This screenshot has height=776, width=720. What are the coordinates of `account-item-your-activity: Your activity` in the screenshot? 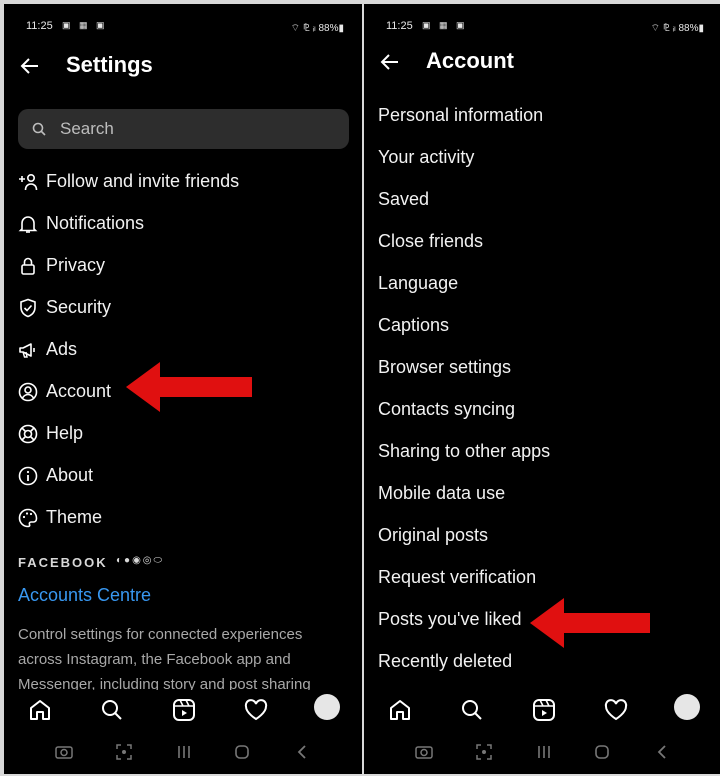 It's located at (538, 162).